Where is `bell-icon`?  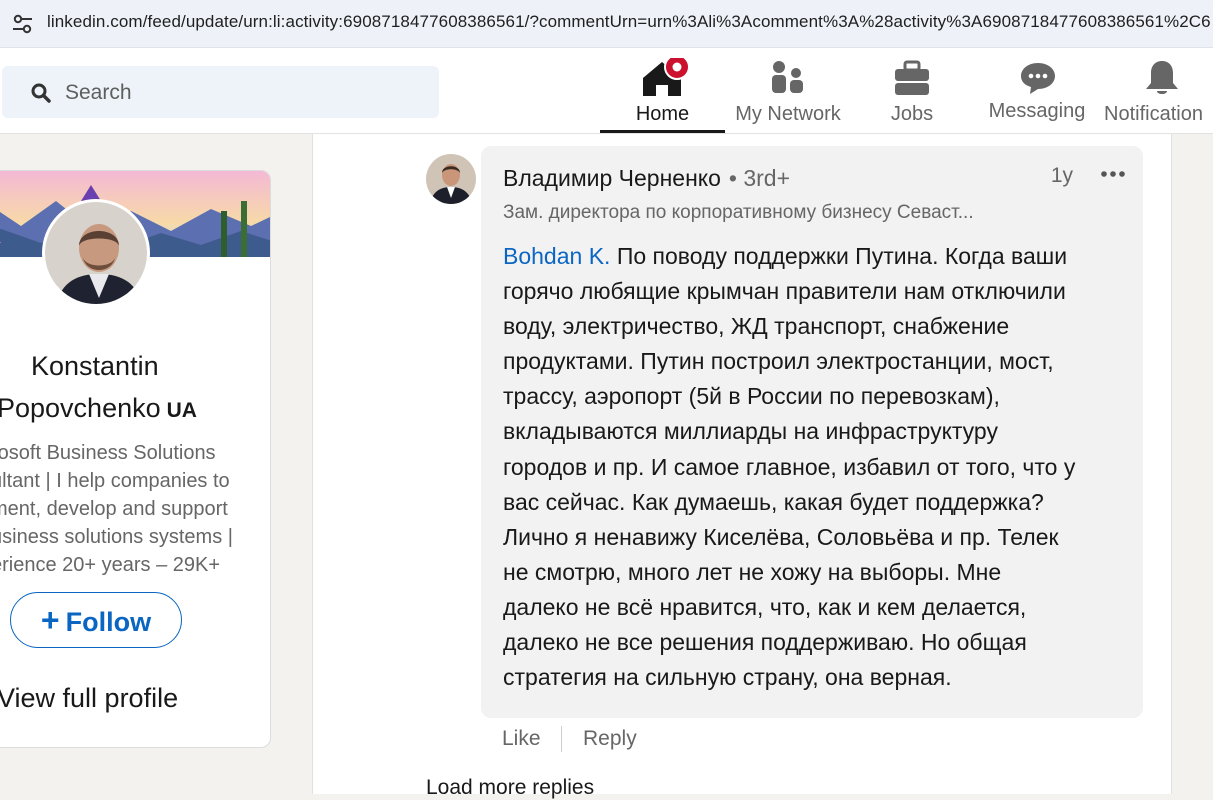
bell-icon is located at coordinates (1162, 77).